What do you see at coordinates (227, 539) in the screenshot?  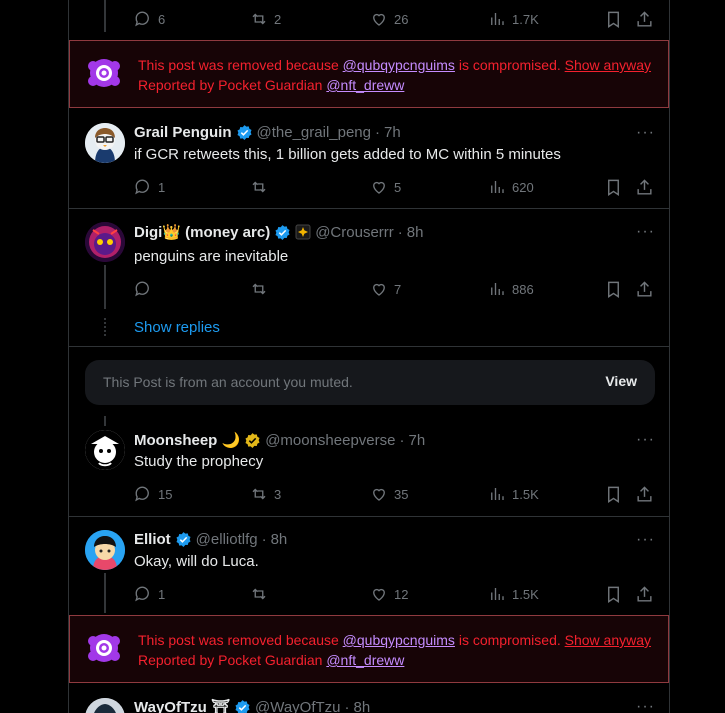 I see `username: @elliotlfg` at bounding box center [227, 539].